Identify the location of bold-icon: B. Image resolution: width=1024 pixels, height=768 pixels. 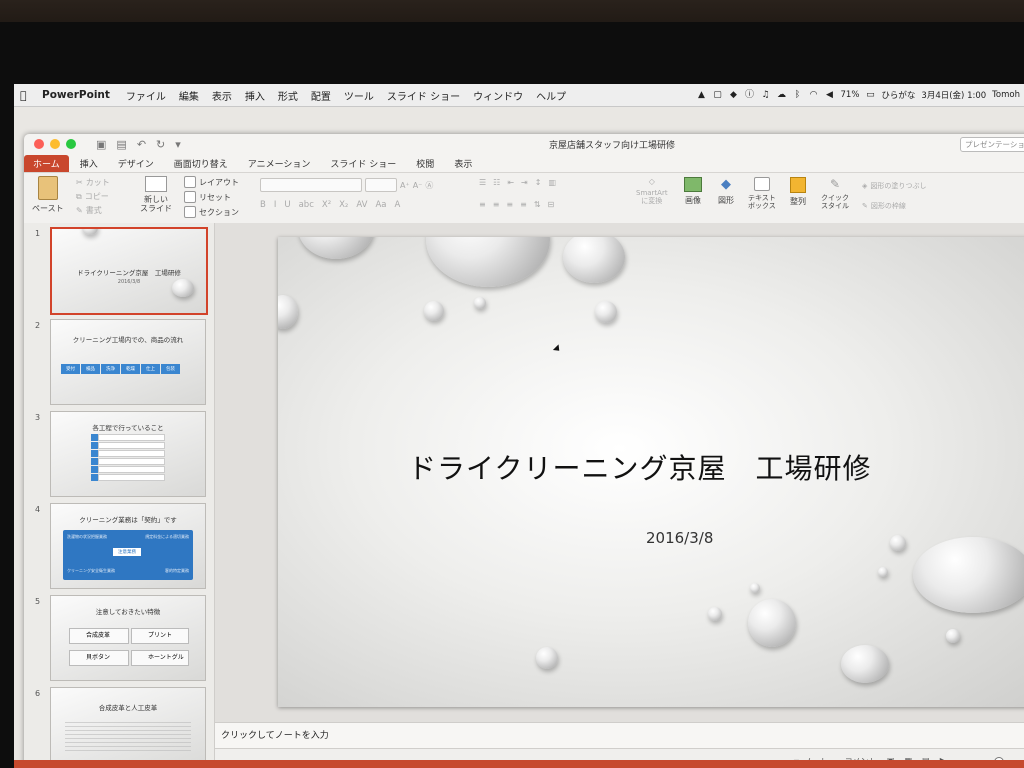
(263, 205).